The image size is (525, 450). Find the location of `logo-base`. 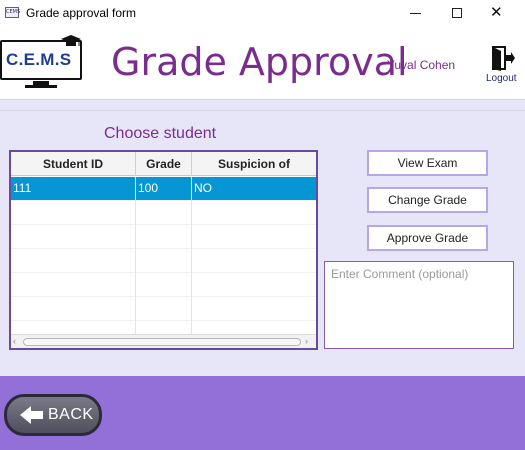

logo-base is located at coordinates (41, 86).